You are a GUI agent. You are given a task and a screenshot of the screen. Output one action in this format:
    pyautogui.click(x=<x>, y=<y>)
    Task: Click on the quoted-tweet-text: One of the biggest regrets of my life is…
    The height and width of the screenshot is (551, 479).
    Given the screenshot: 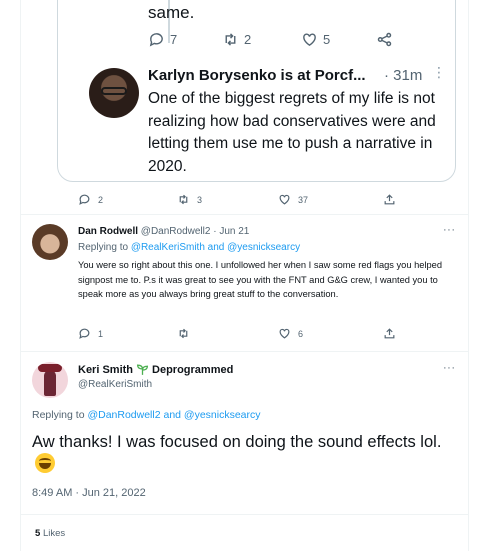 What is the action you would take?
    pyautogui.click(x=292, y=132)
    